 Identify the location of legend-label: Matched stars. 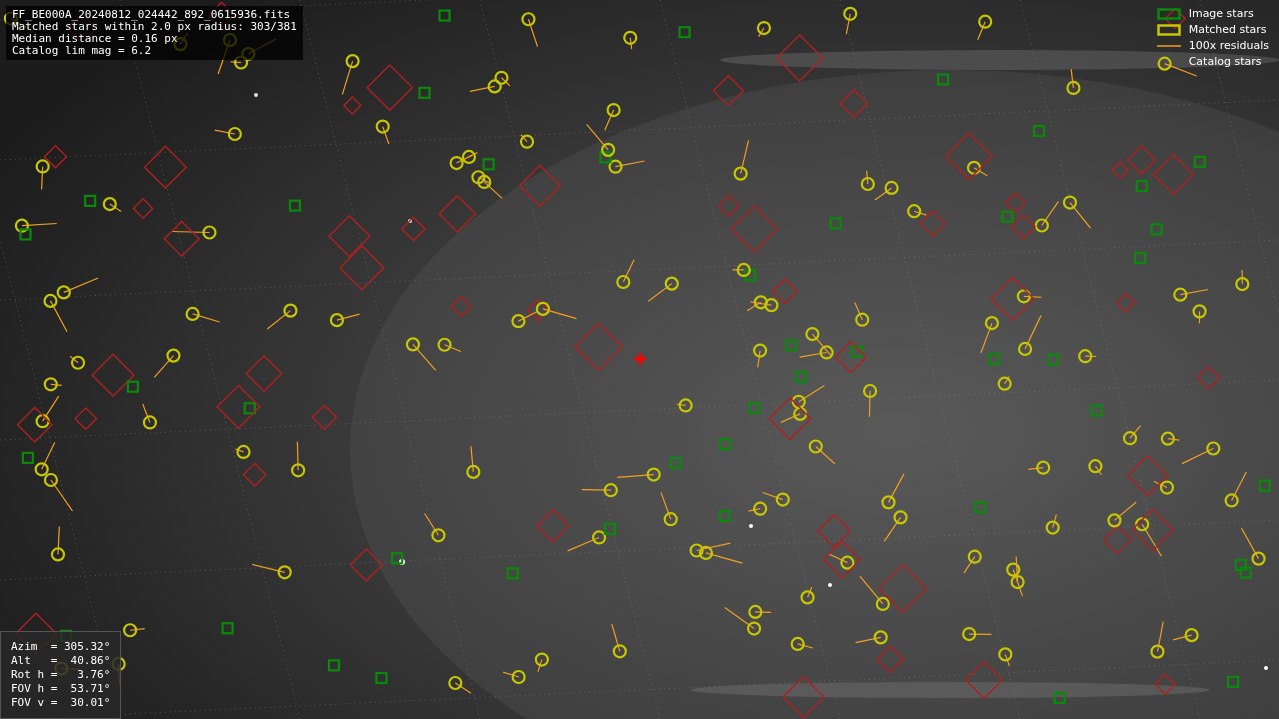
(1227, 30).